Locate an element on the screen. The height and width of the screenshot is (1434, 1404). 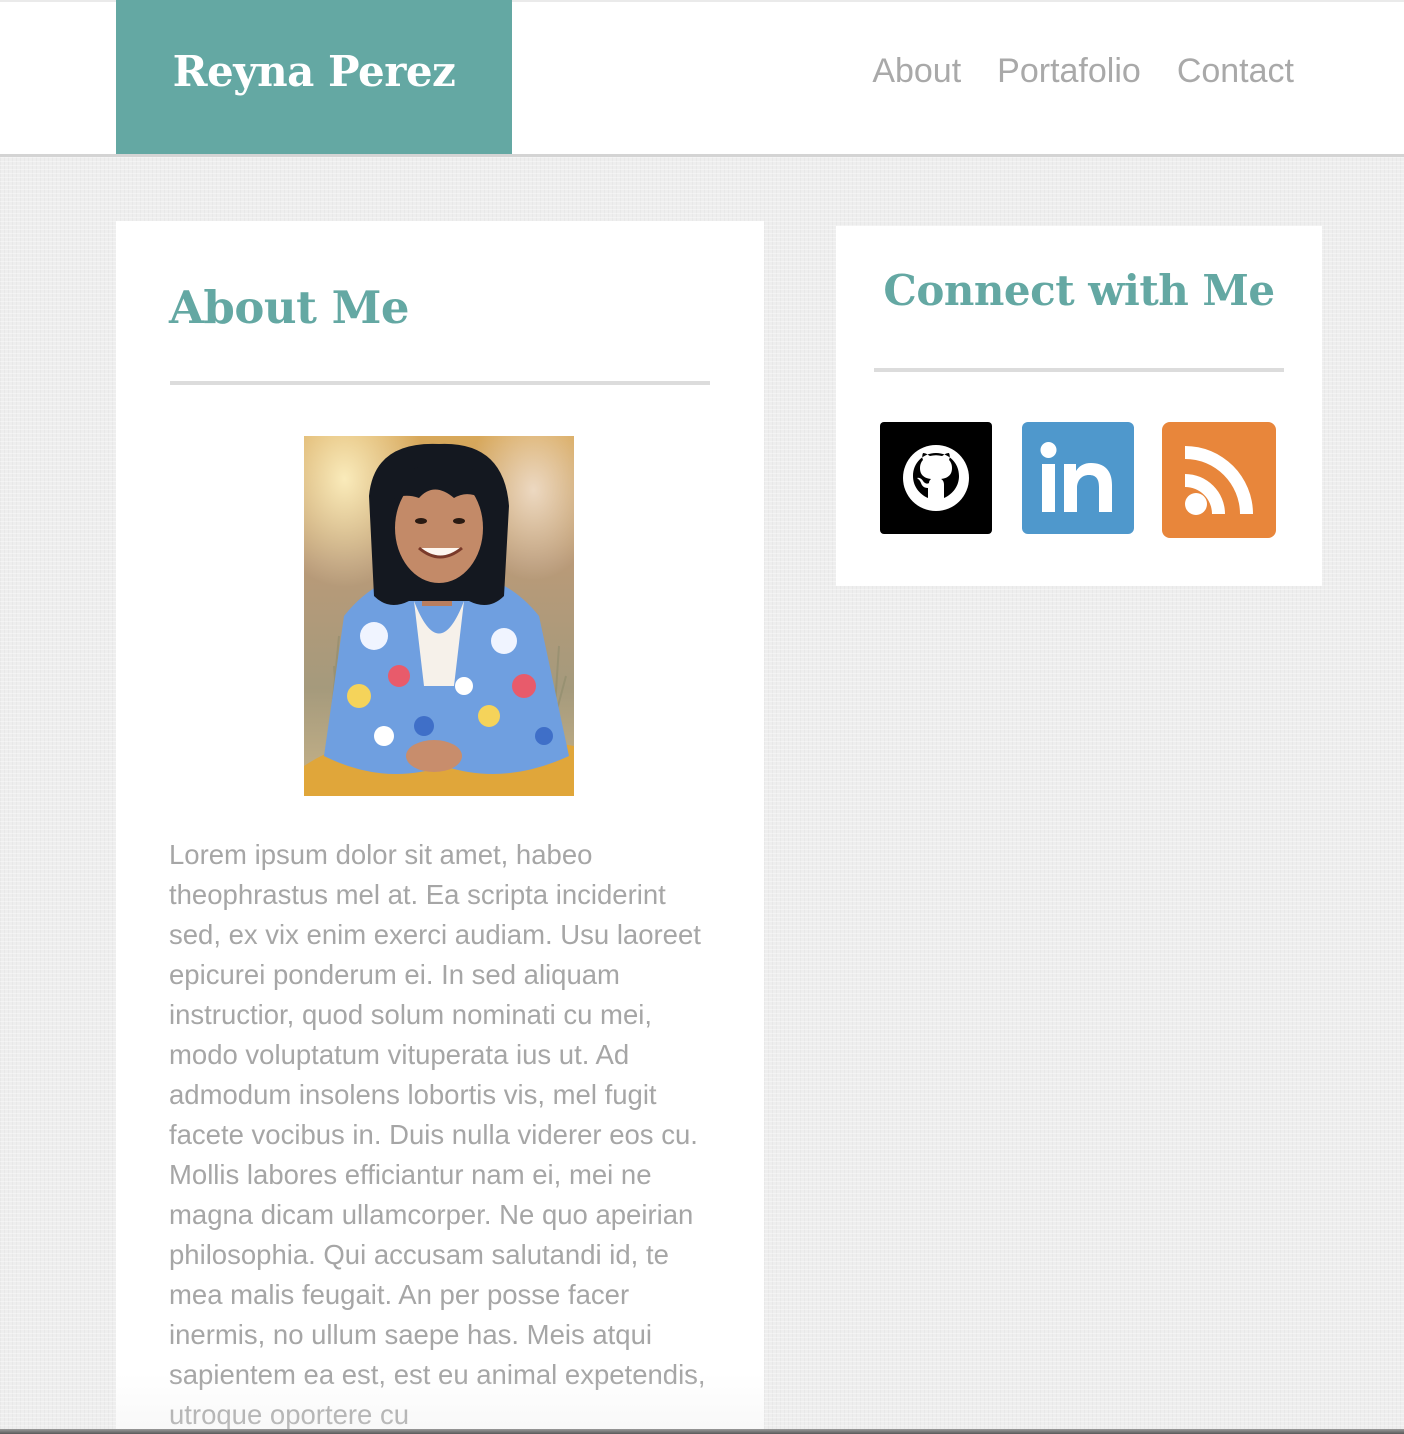
nav-link-about: About is located at coordinates (916, 71).